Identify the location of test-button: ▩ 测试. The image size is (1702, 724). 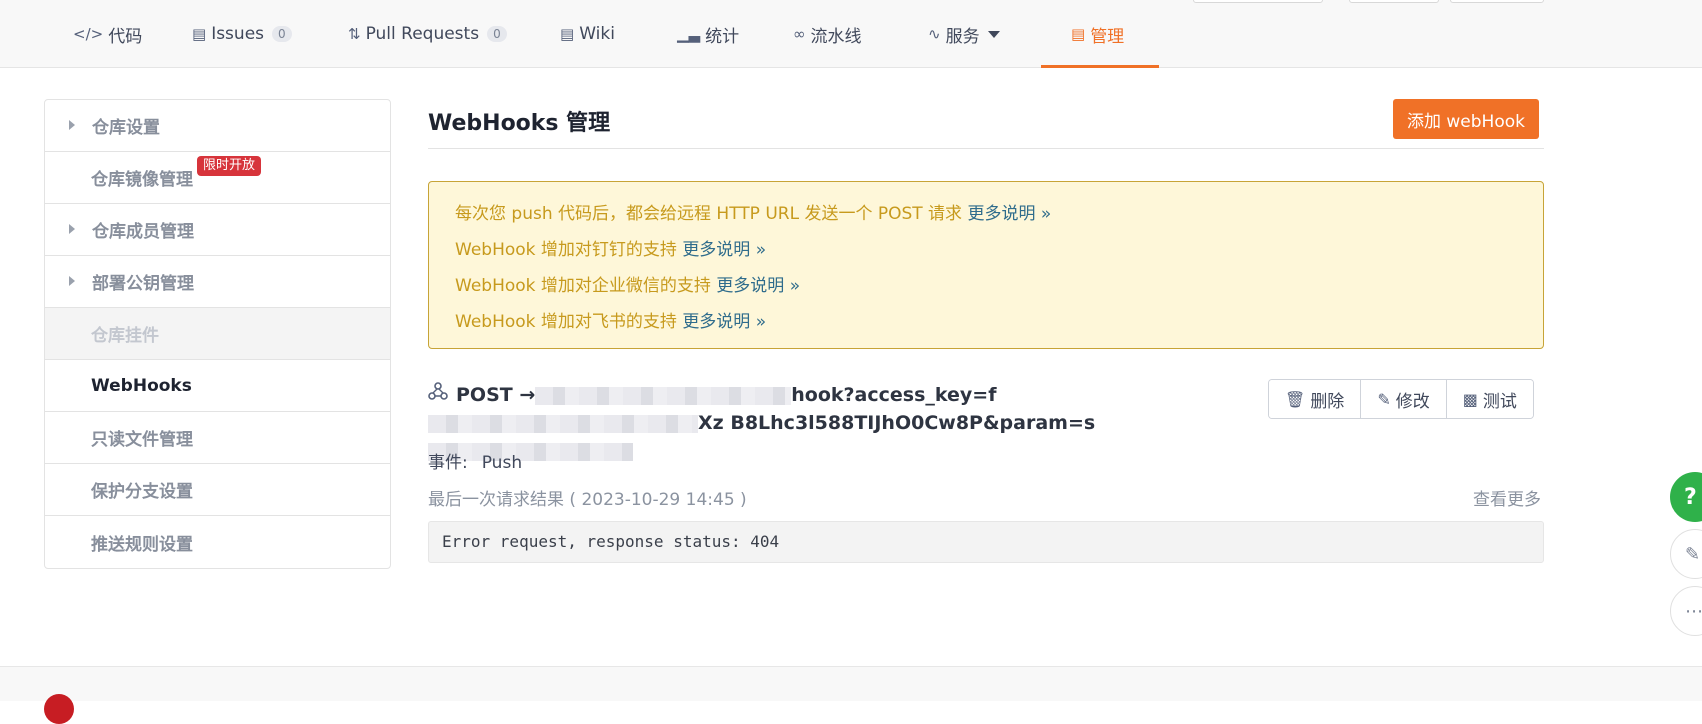
(1489, 399).